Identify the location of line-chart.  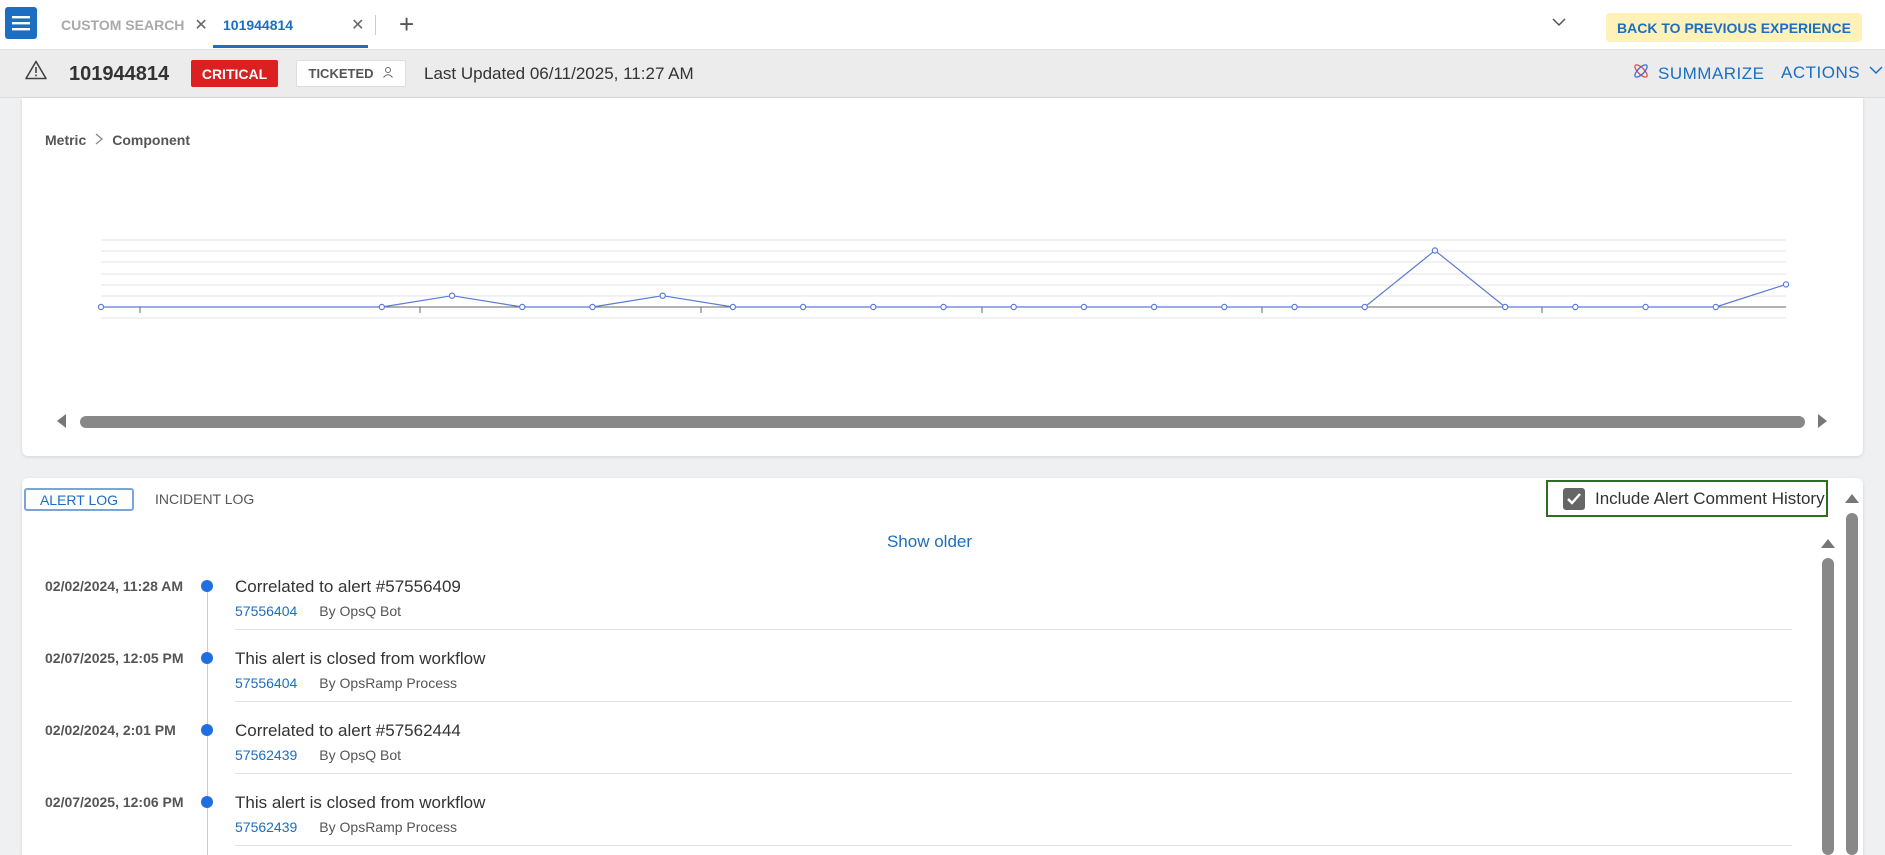
(943, 279).